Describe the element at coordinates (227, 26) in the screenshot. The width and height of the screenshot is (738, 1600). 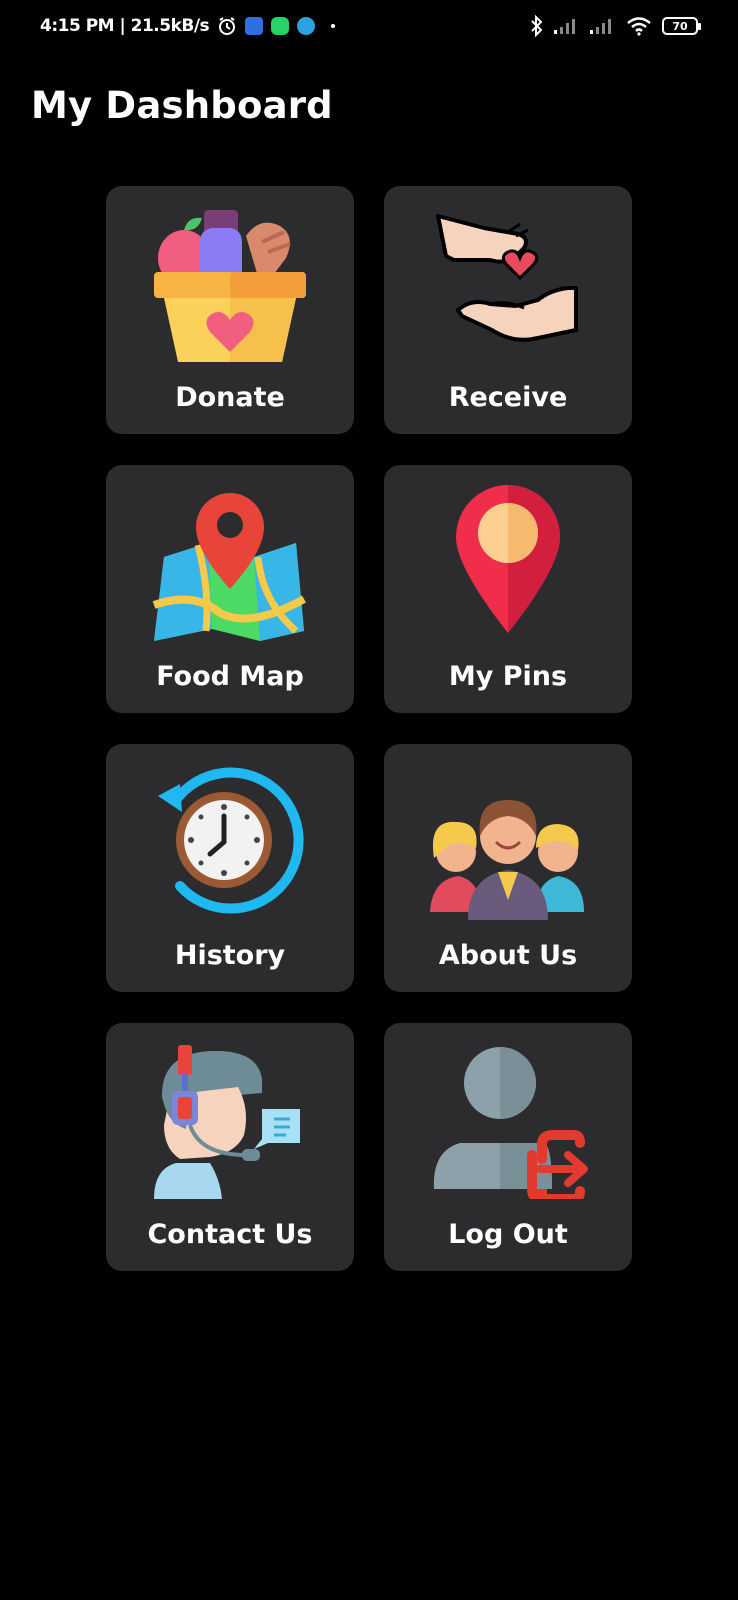
I see `alarm-icon` at that location.